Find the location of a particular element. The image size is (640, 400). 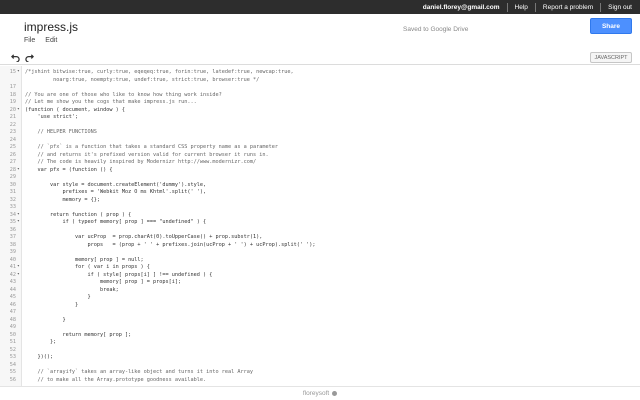

help-link: Help is located at coordinates (521, 7).